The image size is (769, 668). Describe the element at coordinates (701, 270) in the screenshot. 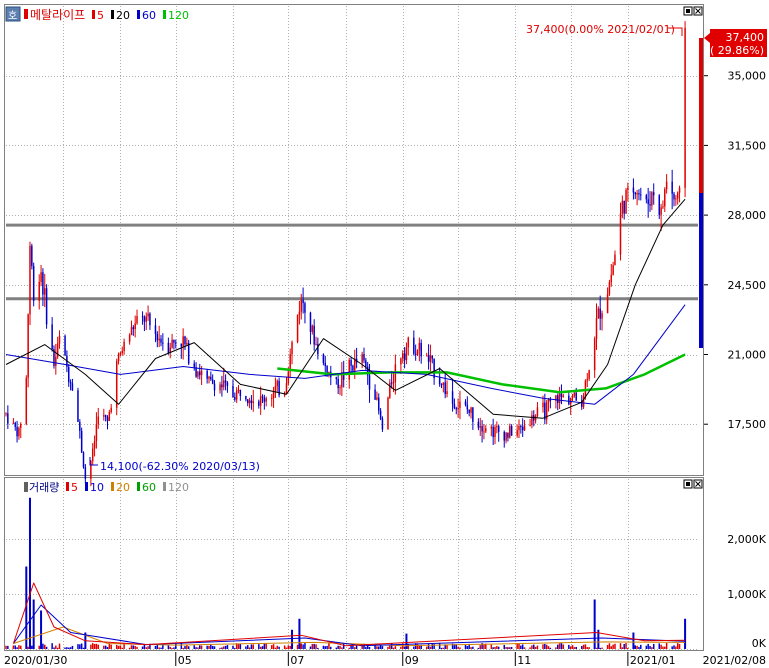

I see `price-range-down-bar` at that location.